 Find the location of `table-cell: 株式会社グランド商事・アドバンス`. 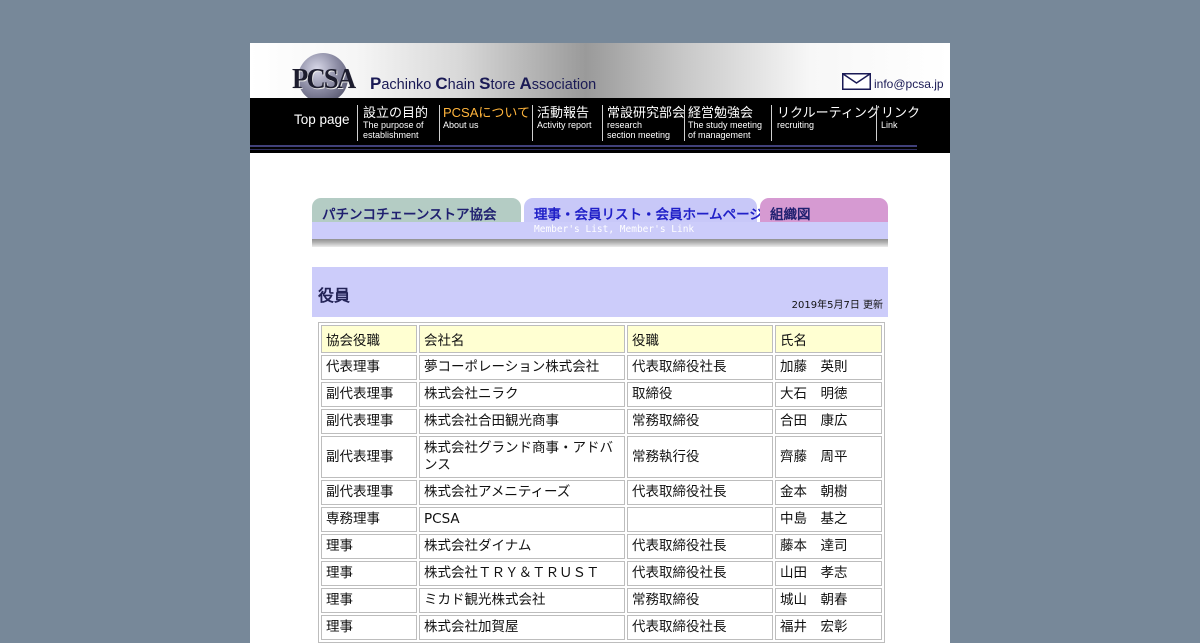

table-cell: 株式会社グランド商事・アドバンス is located at coordinates (522, 457).